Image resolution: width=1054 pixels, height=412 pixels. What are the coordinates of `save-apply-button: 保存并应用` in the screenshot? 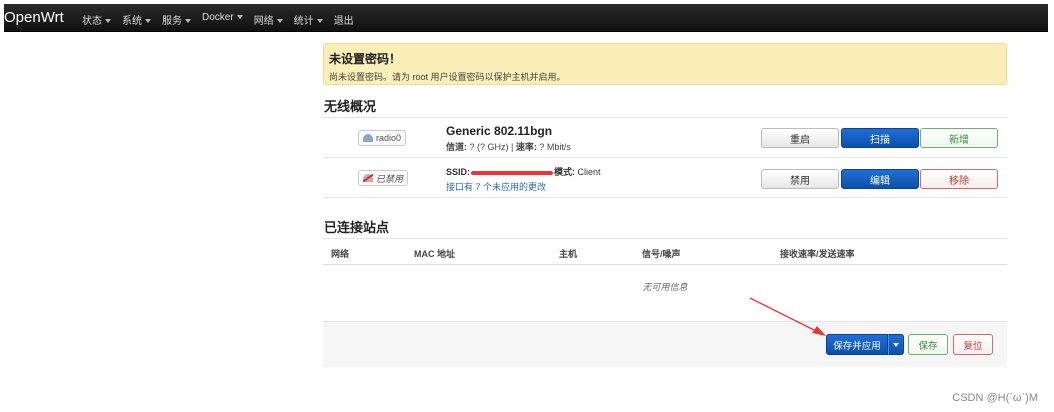 It's located at (857, 344).